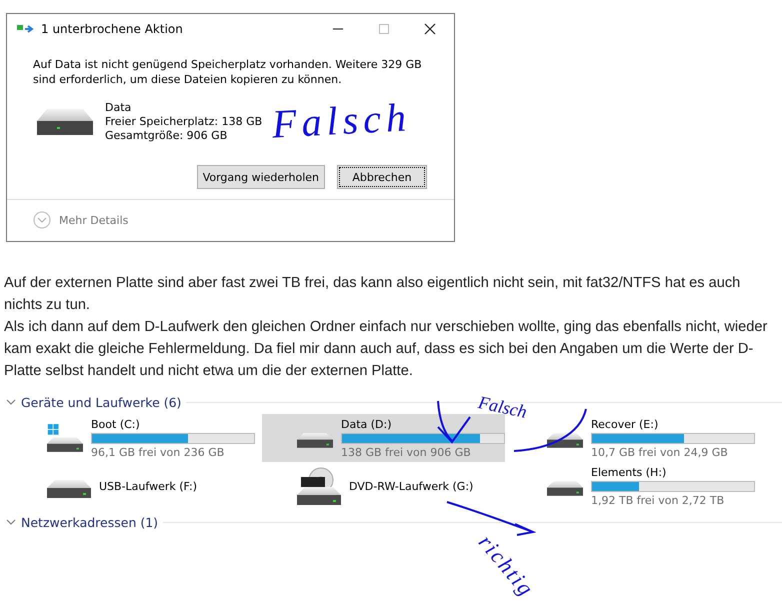 The image size is (782, 603). Describe the element at coordinates (625, 424) in the screenshot. I see `drive-name: Recover (E:)` at that location.